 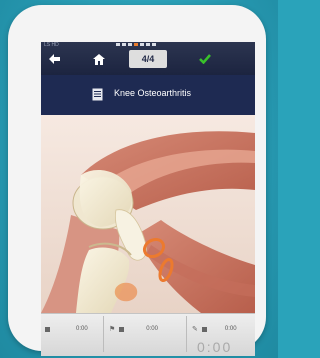 I want to click on draw-icon: ✎, so click(x=195, y=329).